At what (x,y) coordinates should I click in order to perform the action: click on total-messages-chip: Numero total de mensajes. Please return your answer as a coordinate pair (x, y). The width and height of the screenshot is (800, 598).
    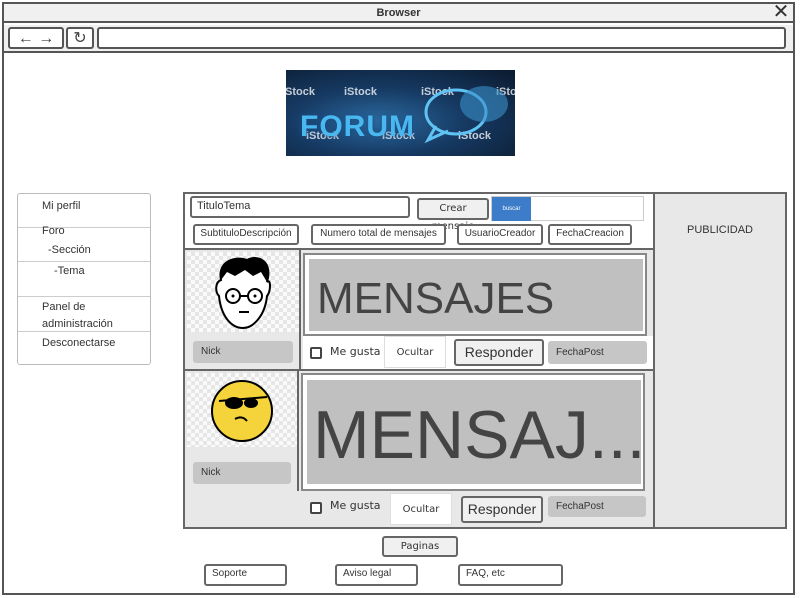
    Looking at the image, I should click on (378, 234).